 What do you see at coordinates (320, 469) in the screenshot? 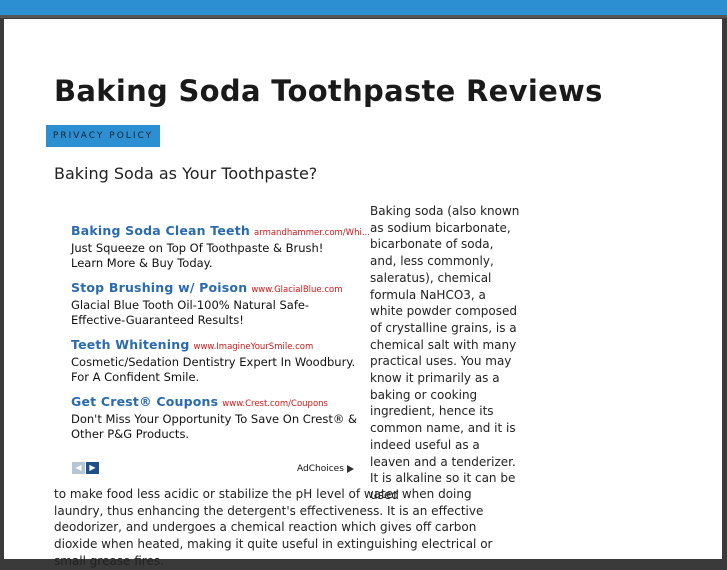
I see `adchoices-label: AdChoices` at bounding box center [320, 469].